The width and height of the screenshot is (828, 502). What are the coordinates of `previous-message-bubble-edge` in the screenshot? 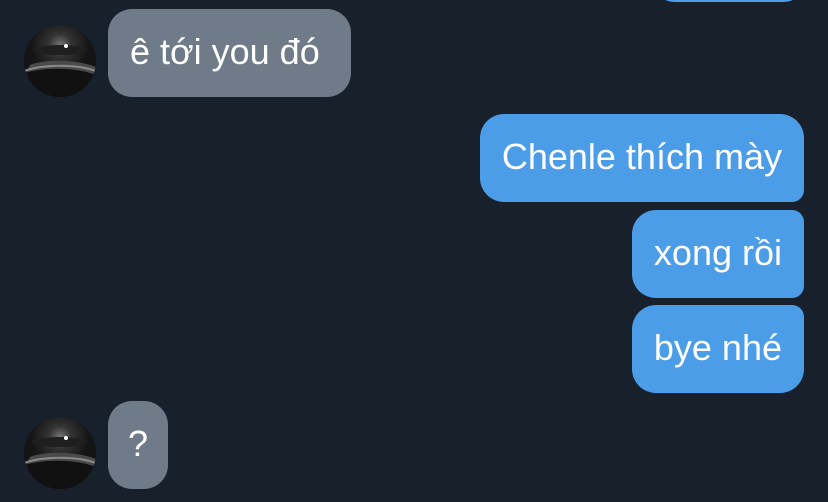 It's located at (729, 1).